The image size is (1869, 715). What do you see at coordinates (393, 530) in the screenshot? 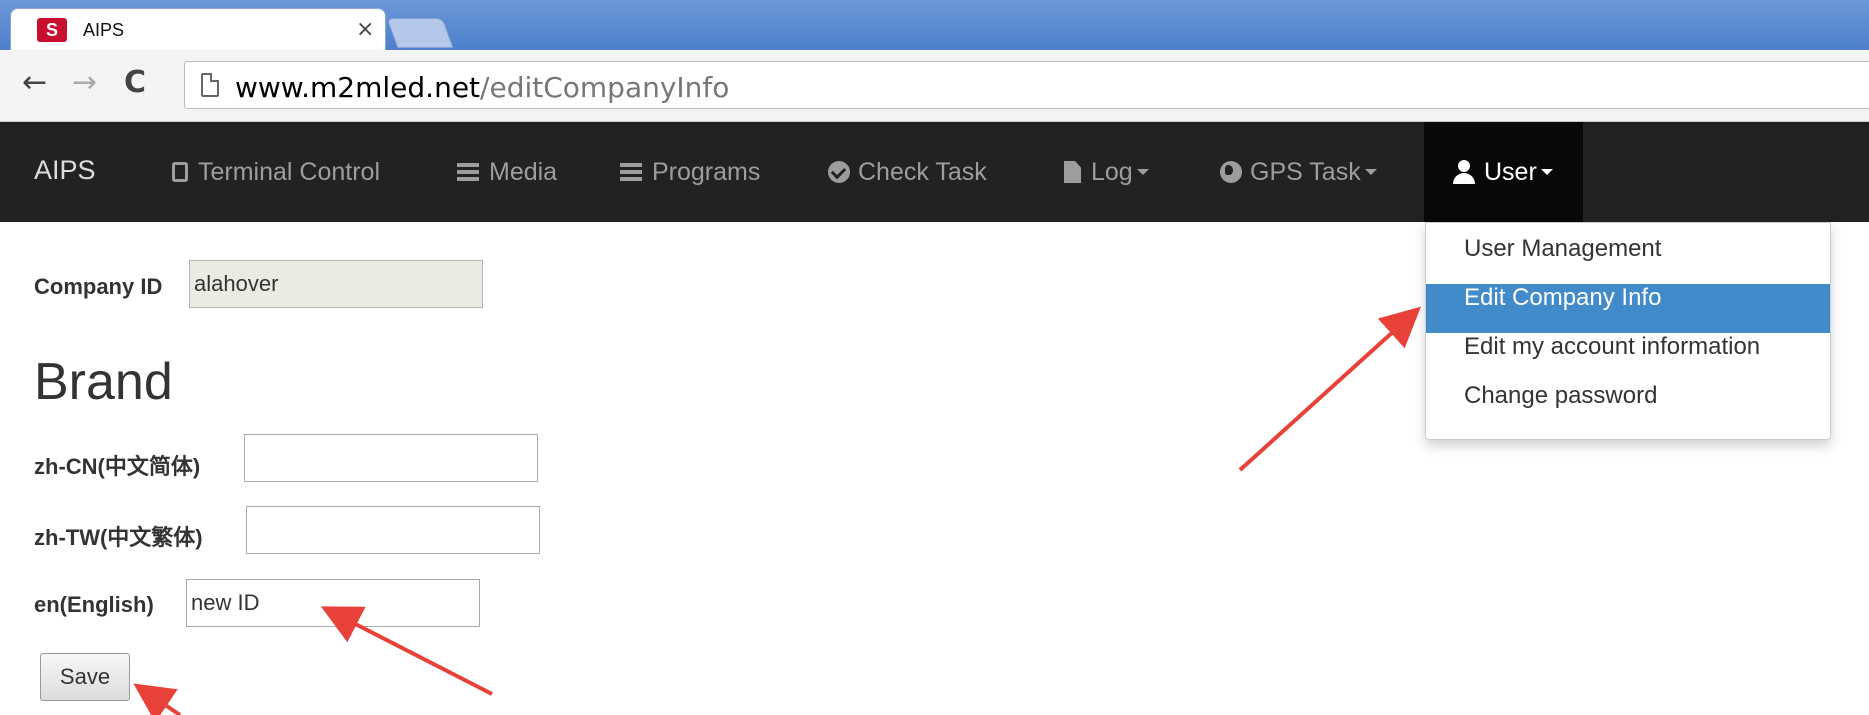
I see `zh-tw-input` at bounding box center [393, 530].